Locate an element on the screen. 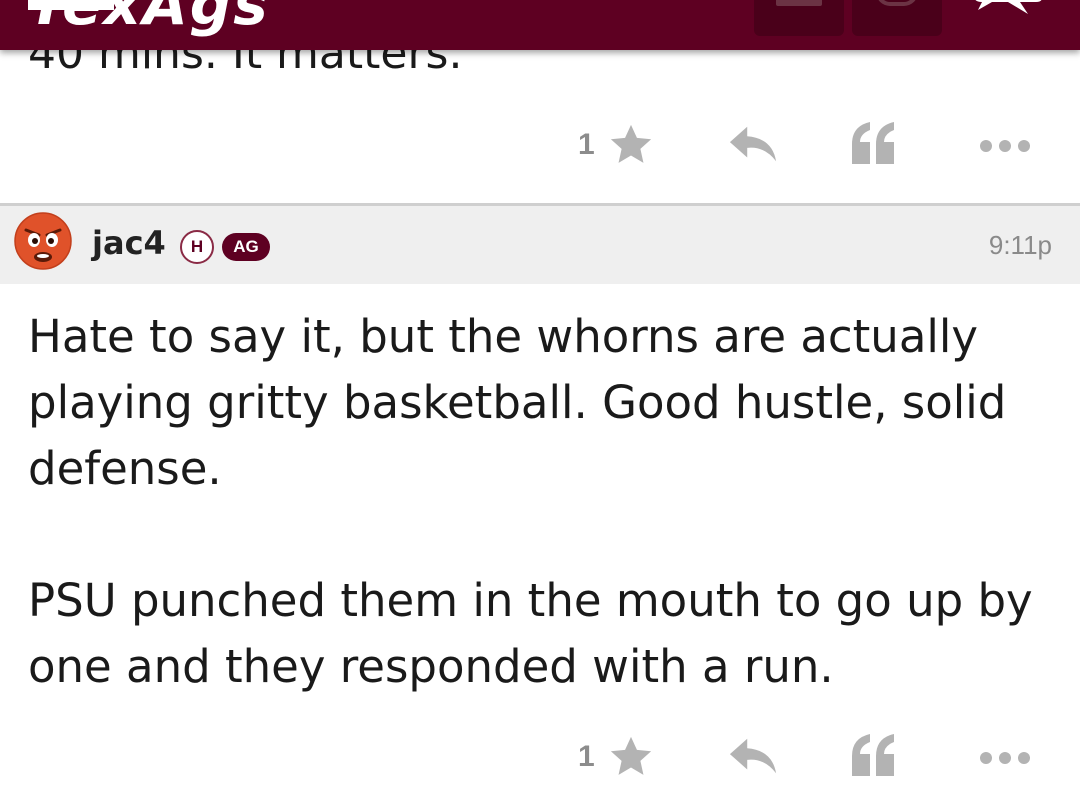 The width and height of the screenshot is (1080, 791). badge-h: H is located at coordinates (197, 247).